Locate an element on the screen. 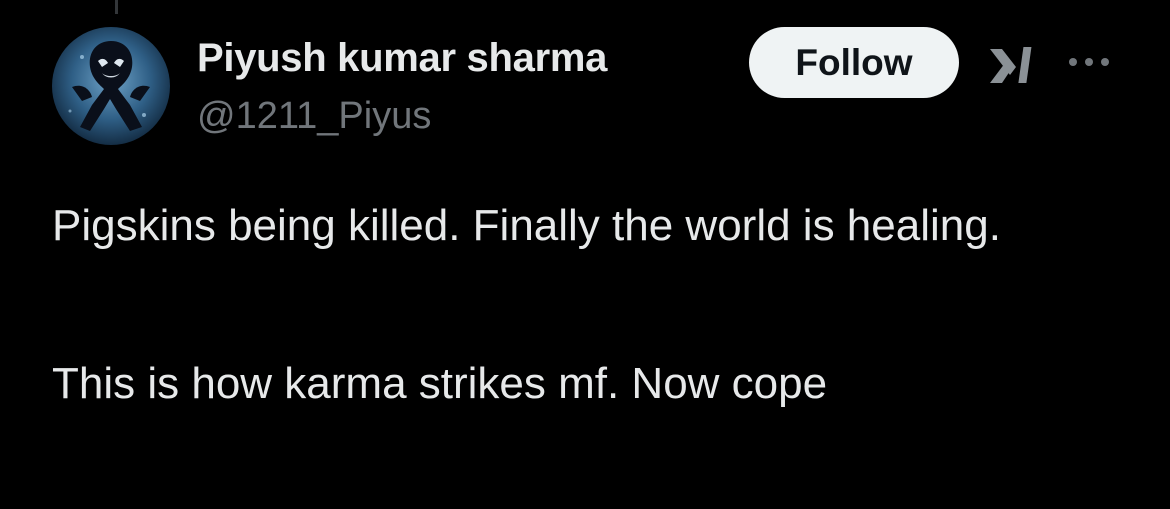 This screenshot has width=1170, height=509. grok-icon is located at coordinates (1012, 65).